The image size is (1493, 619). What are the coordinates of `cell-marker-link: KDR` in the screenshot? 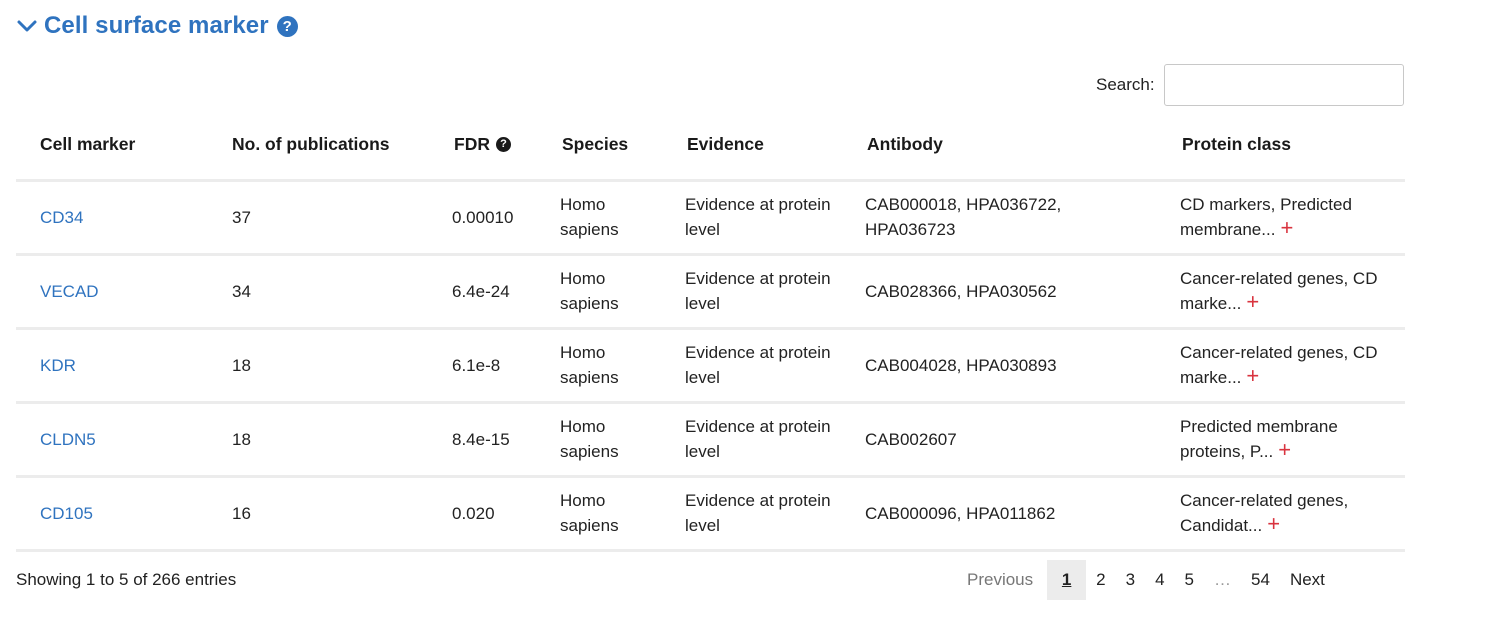 It's located at (58, 365).